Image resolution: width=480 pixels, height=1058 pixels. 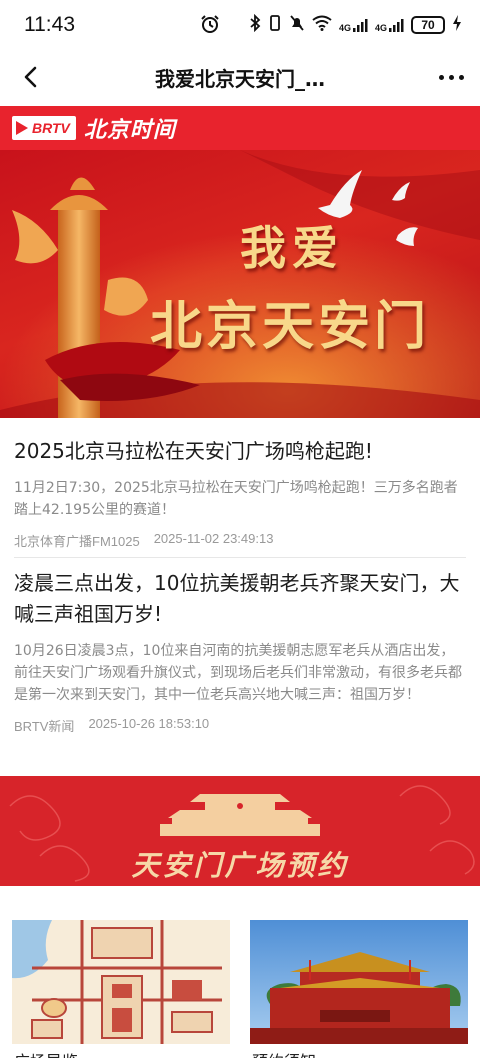 What do you see at coordinates (129, 130) in the screenshot?
I see `brand-name: 北京时间` at bounding box center [129, 130].